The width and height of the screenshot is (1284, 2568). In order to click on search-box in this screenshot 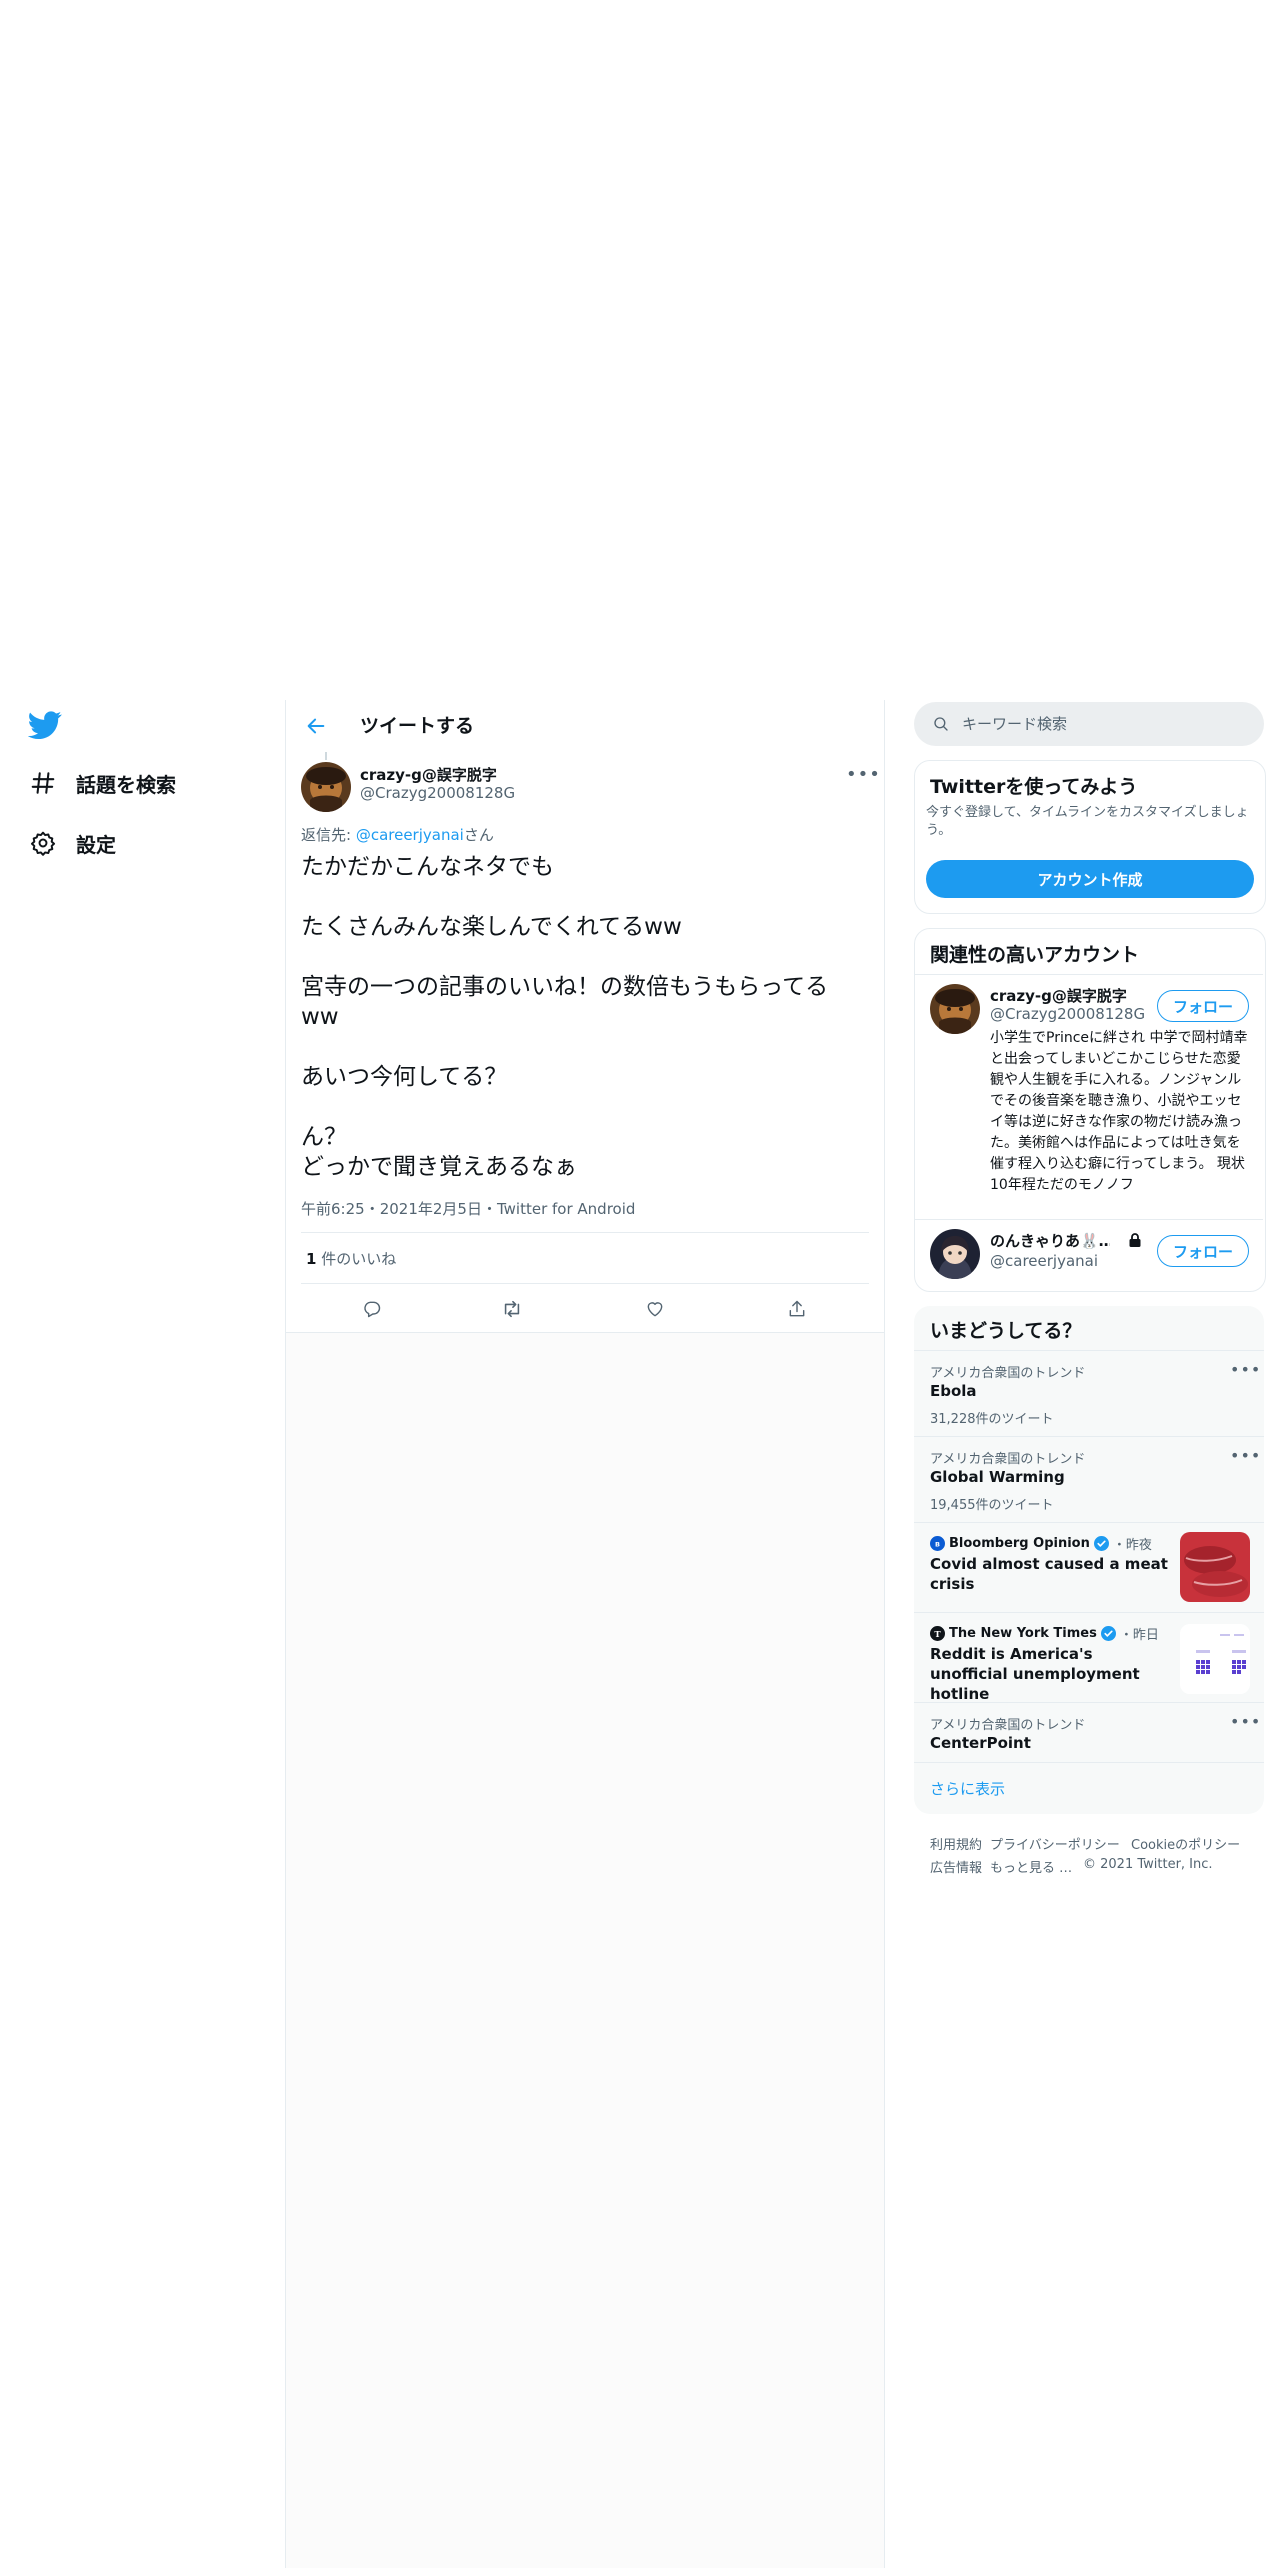, I will do `click(1089, 724)`.